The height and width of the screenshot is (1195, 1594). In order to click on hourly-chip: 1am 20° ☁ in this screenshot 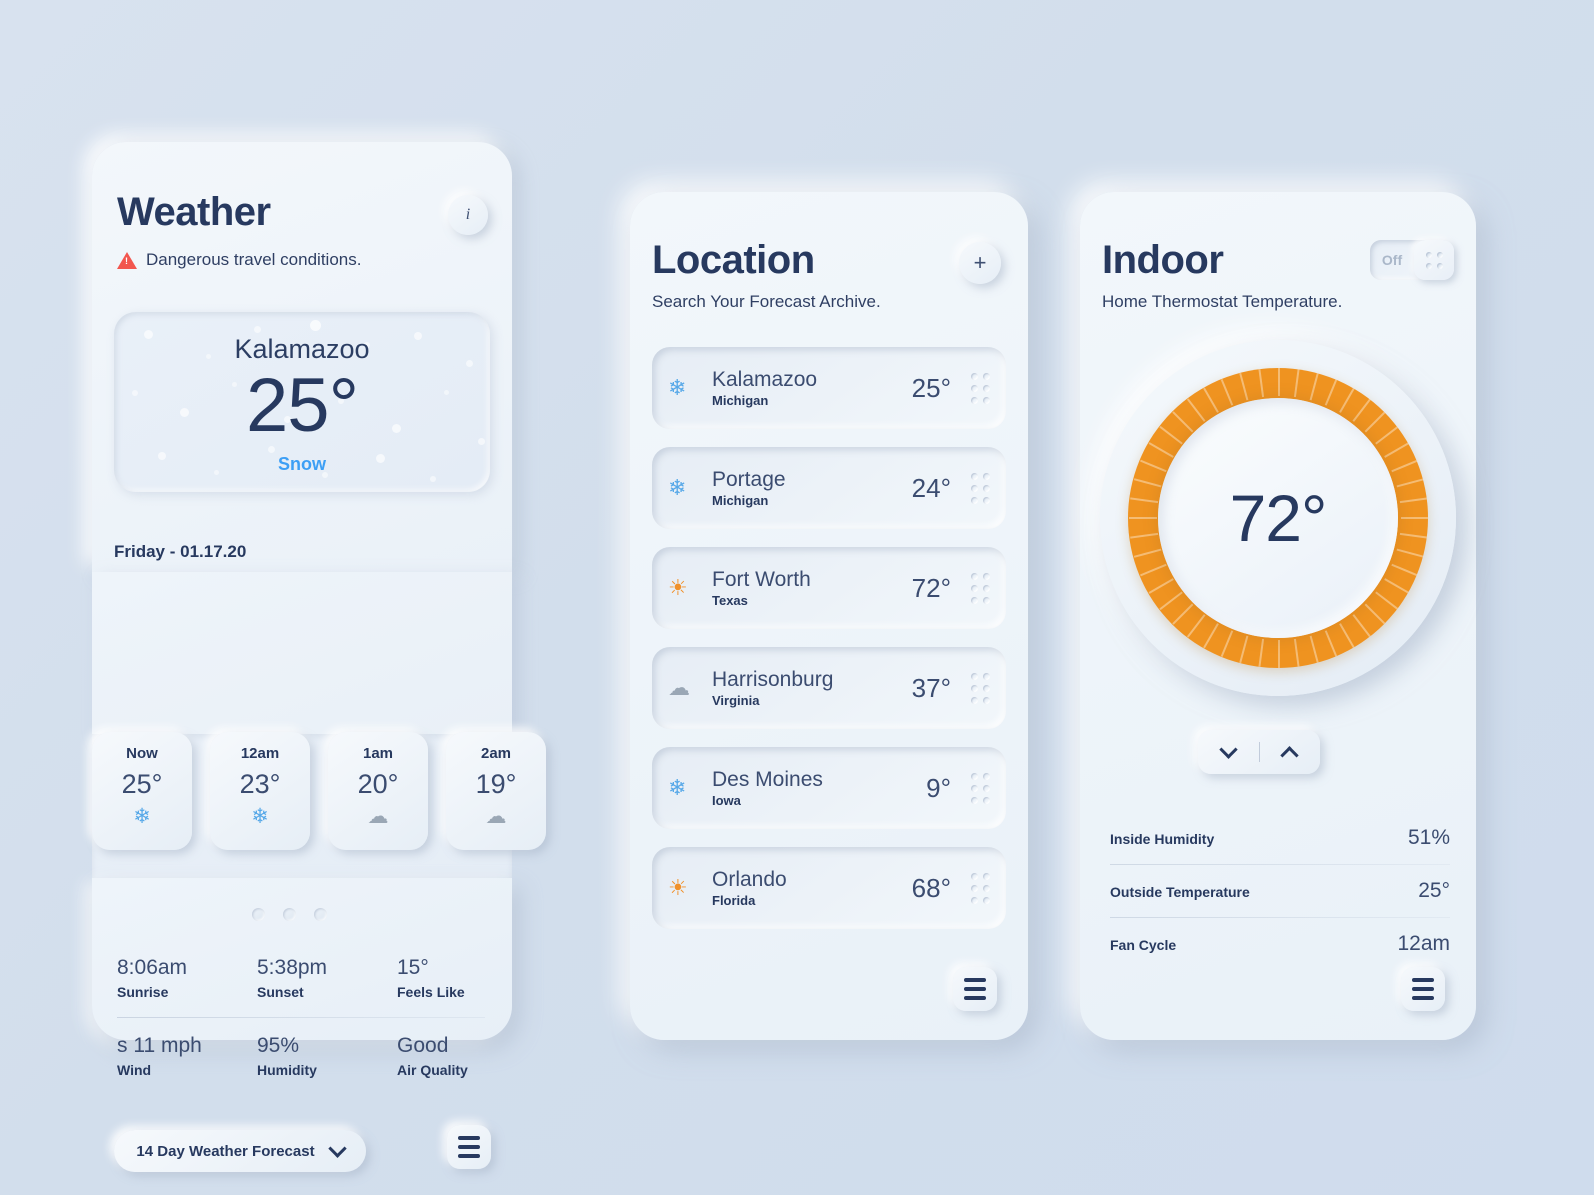, I will do `click(378, 791)`.